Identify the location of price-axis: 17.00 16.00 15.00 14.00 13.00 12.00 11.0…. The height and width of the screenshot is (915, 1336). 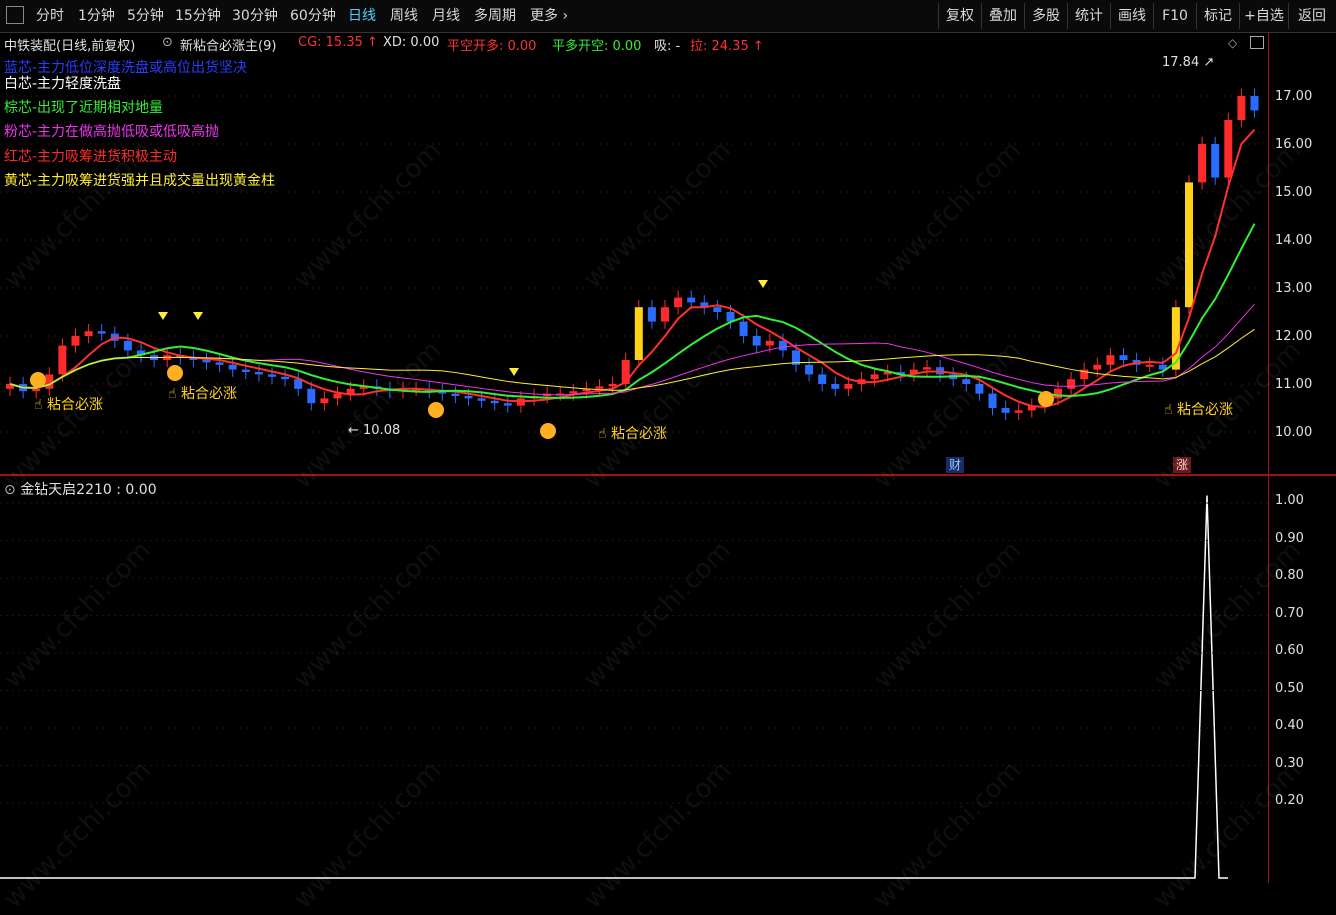
(1302, 253).